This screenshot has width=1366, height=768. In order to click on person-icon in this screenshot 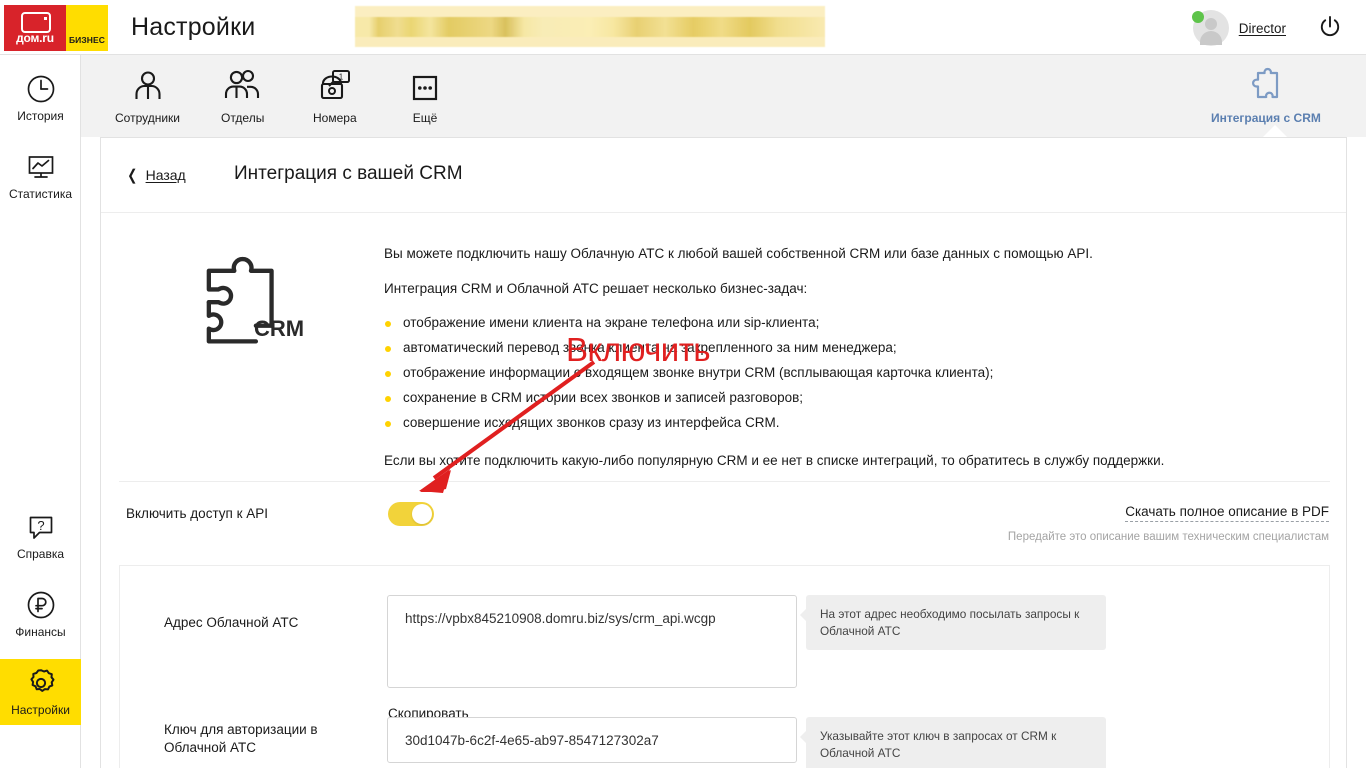, I will do `click(148, 86)`.